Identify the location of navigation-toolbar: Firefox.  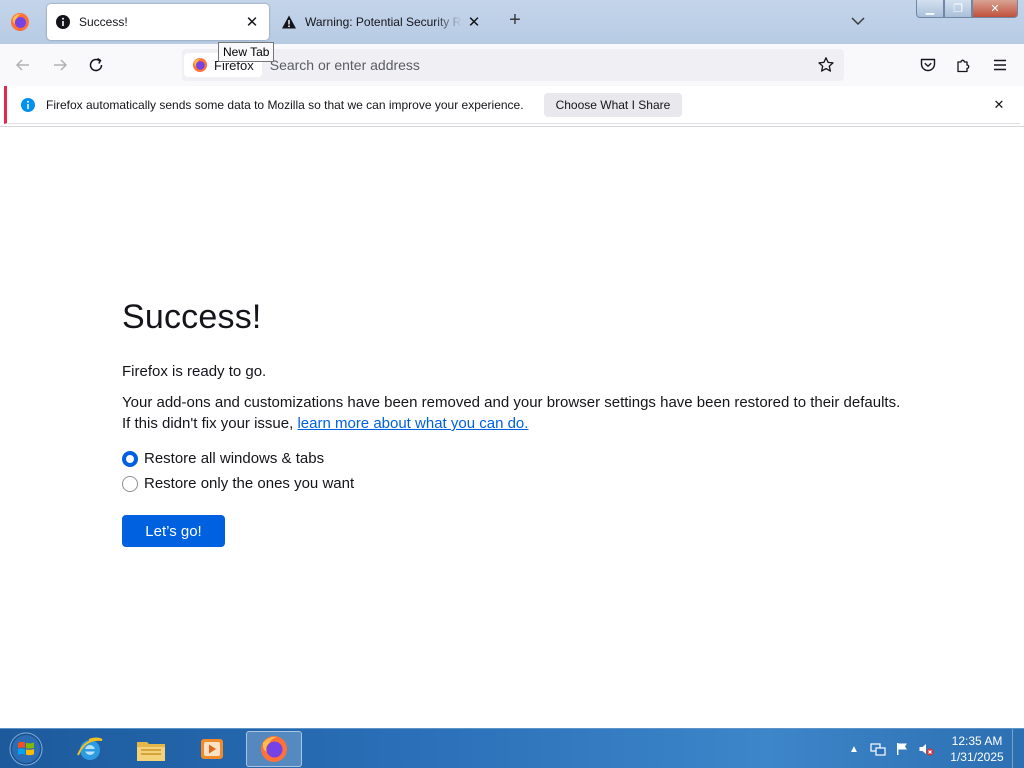
(512, 65).